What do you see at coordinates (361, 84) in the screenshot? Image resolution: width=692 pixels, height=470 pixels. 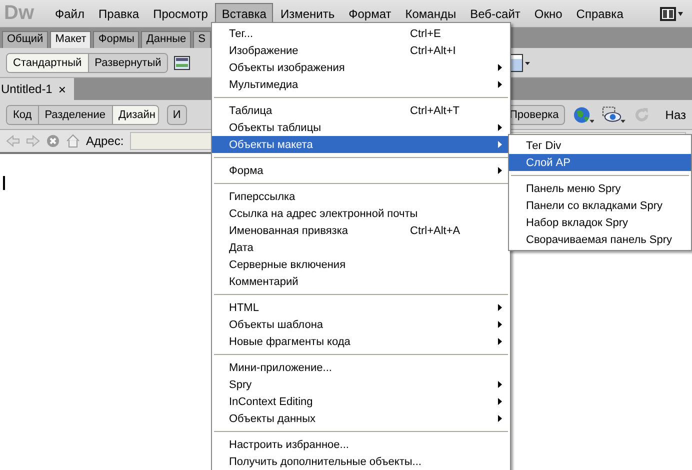 I see `menu-item: Мультимедиа` at bounding box center [361, 84].